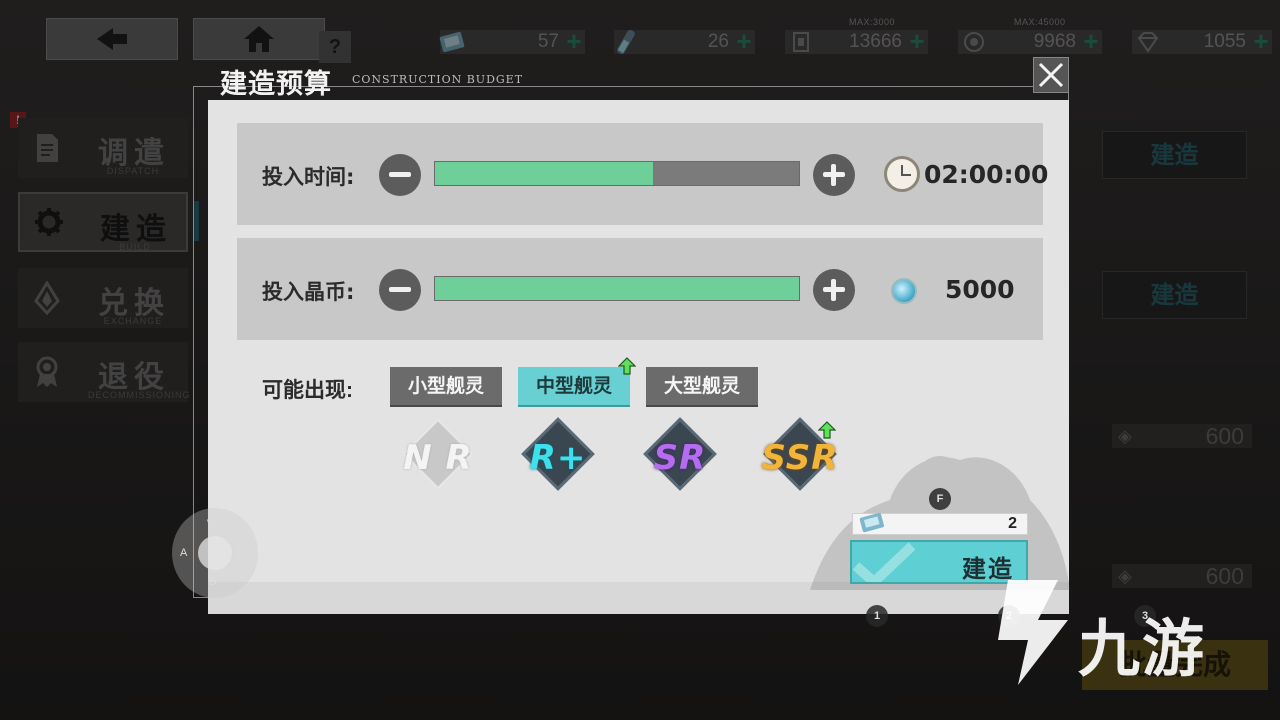  Describe the element at coordinates (877, 616) in the screenshot. I see `hotkey-hint-1: 1` at that location.